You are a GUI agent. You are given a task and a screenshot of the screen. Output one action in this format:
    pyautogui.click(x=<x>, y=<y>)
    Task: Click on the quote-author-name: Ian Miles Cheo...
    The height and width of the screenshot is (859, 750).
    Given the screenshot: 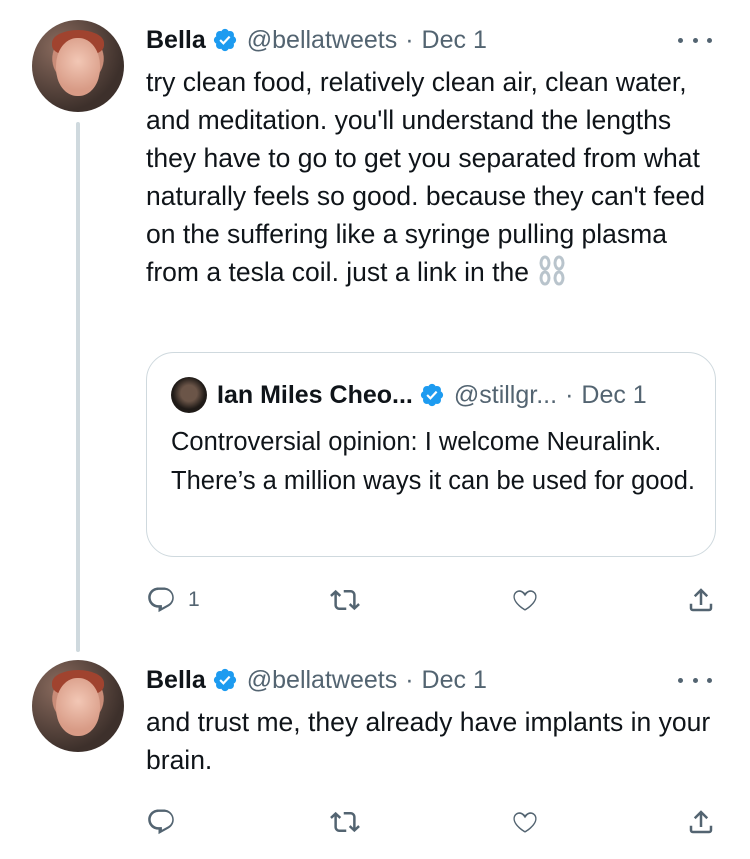 What is the action you would take?
    pyautogui.click(x=315, y=394)
    